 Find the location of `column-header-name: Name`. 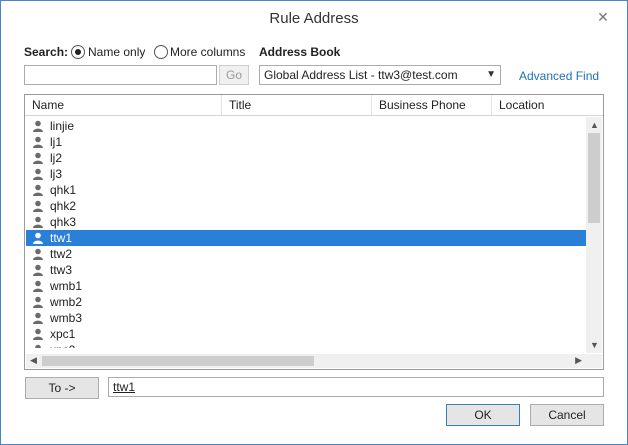

column-header-name: Name is located at coordinates (123, 105).